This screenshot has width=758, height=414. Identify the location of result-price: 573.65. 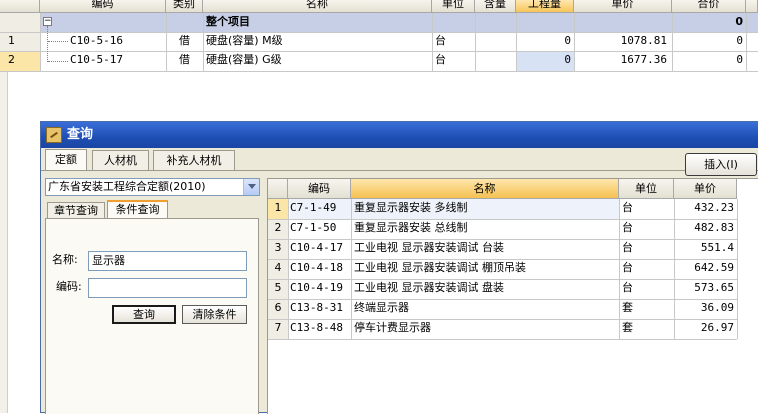
(705, 289).